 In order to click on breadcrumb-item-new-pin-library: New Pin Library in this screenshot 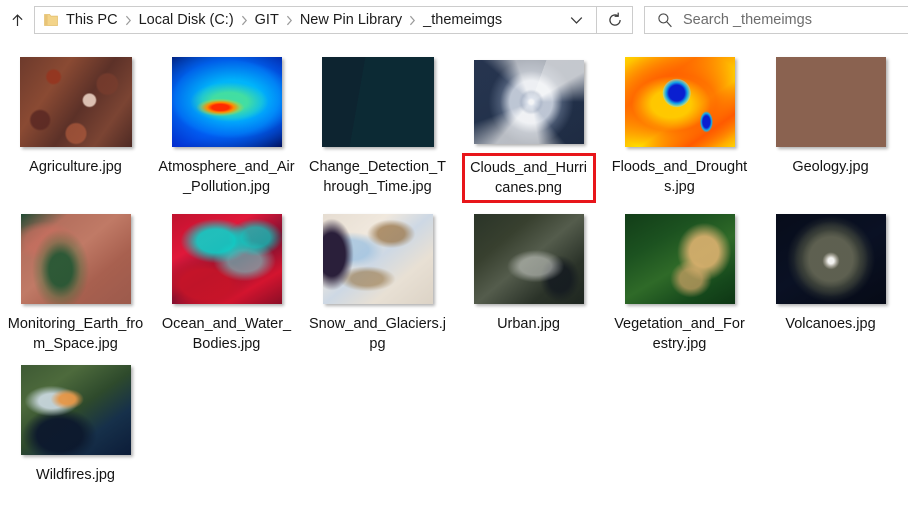, I will do `click(351, 20)`.